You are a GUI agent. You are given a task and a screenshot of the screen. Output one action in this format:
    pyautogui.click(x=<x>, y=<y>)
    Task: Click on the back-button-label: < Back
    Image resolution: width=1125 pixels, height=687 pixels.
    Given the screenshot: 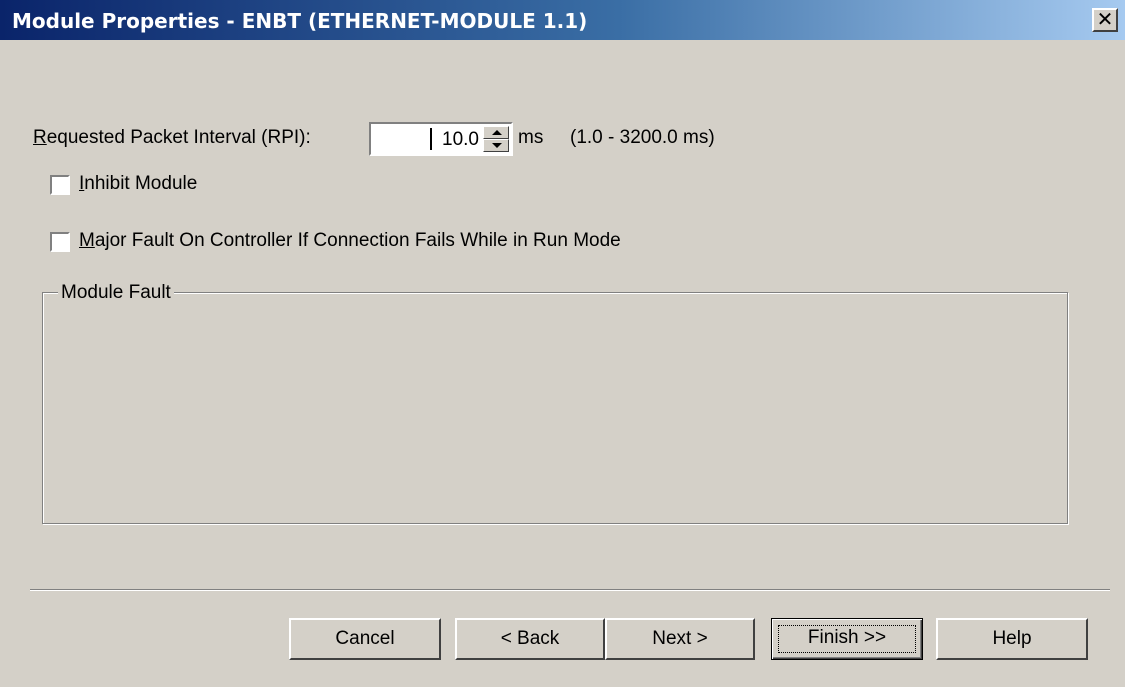 What is the action you would take?
    pyautogui.click(x=530, y=638)
    